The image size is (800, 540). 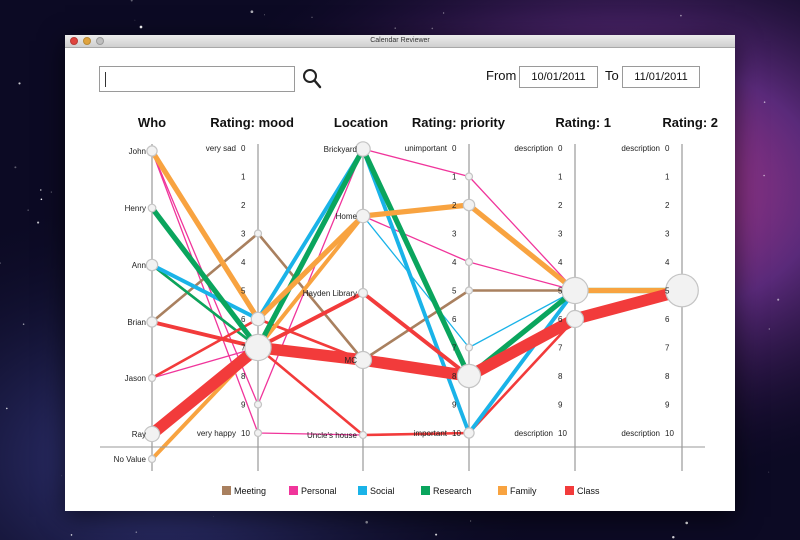 I want to click on tick-label: 1, so click(x=667, y=177).